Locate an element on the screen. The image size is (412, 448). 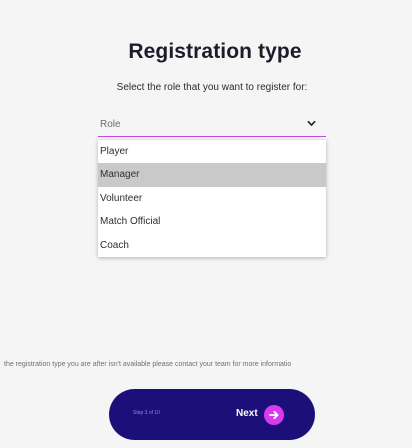
role-select-label: Role is located at coordinates (110, 124).